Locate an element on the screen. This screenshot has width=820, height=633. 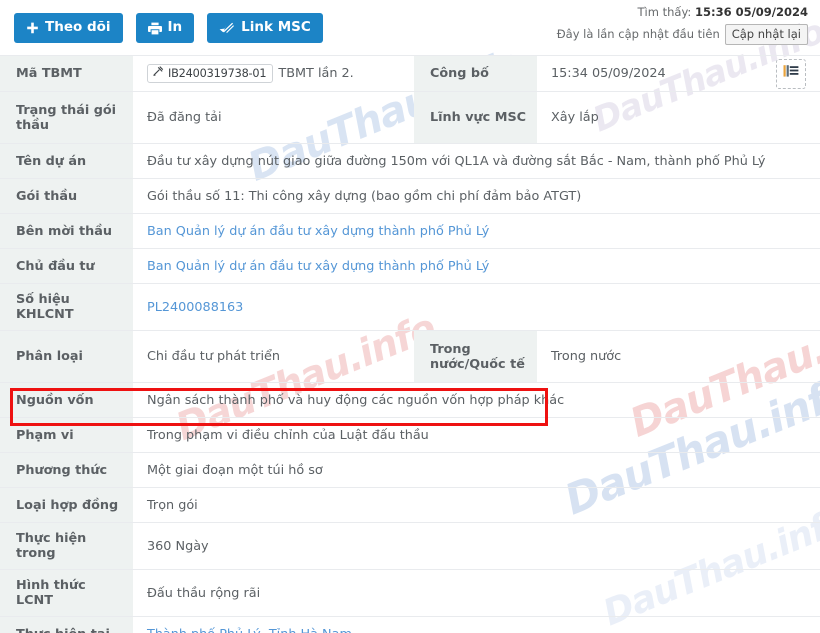
row-value-phuong-thuc: Một giai đoạn một túi hồ sơ is located at coordinates (476, 470).